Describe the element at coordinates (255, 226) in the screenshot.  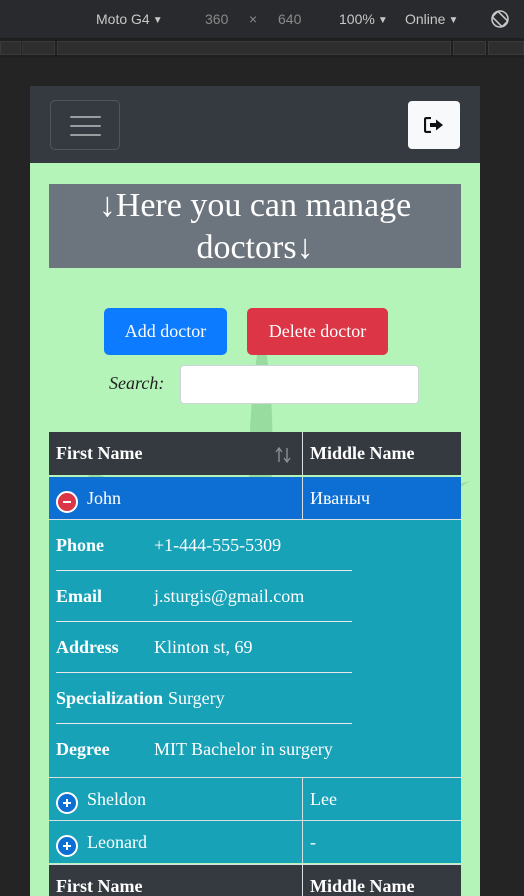
I see `page-title: ↓Here you can manage doctors↓` at that location.